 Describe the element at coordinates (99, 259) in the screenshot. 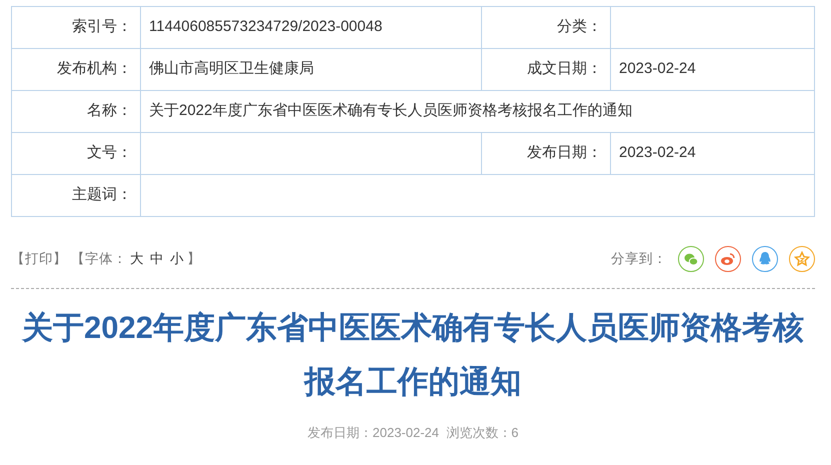

I see `font-size-label: 【字体：` at that location.